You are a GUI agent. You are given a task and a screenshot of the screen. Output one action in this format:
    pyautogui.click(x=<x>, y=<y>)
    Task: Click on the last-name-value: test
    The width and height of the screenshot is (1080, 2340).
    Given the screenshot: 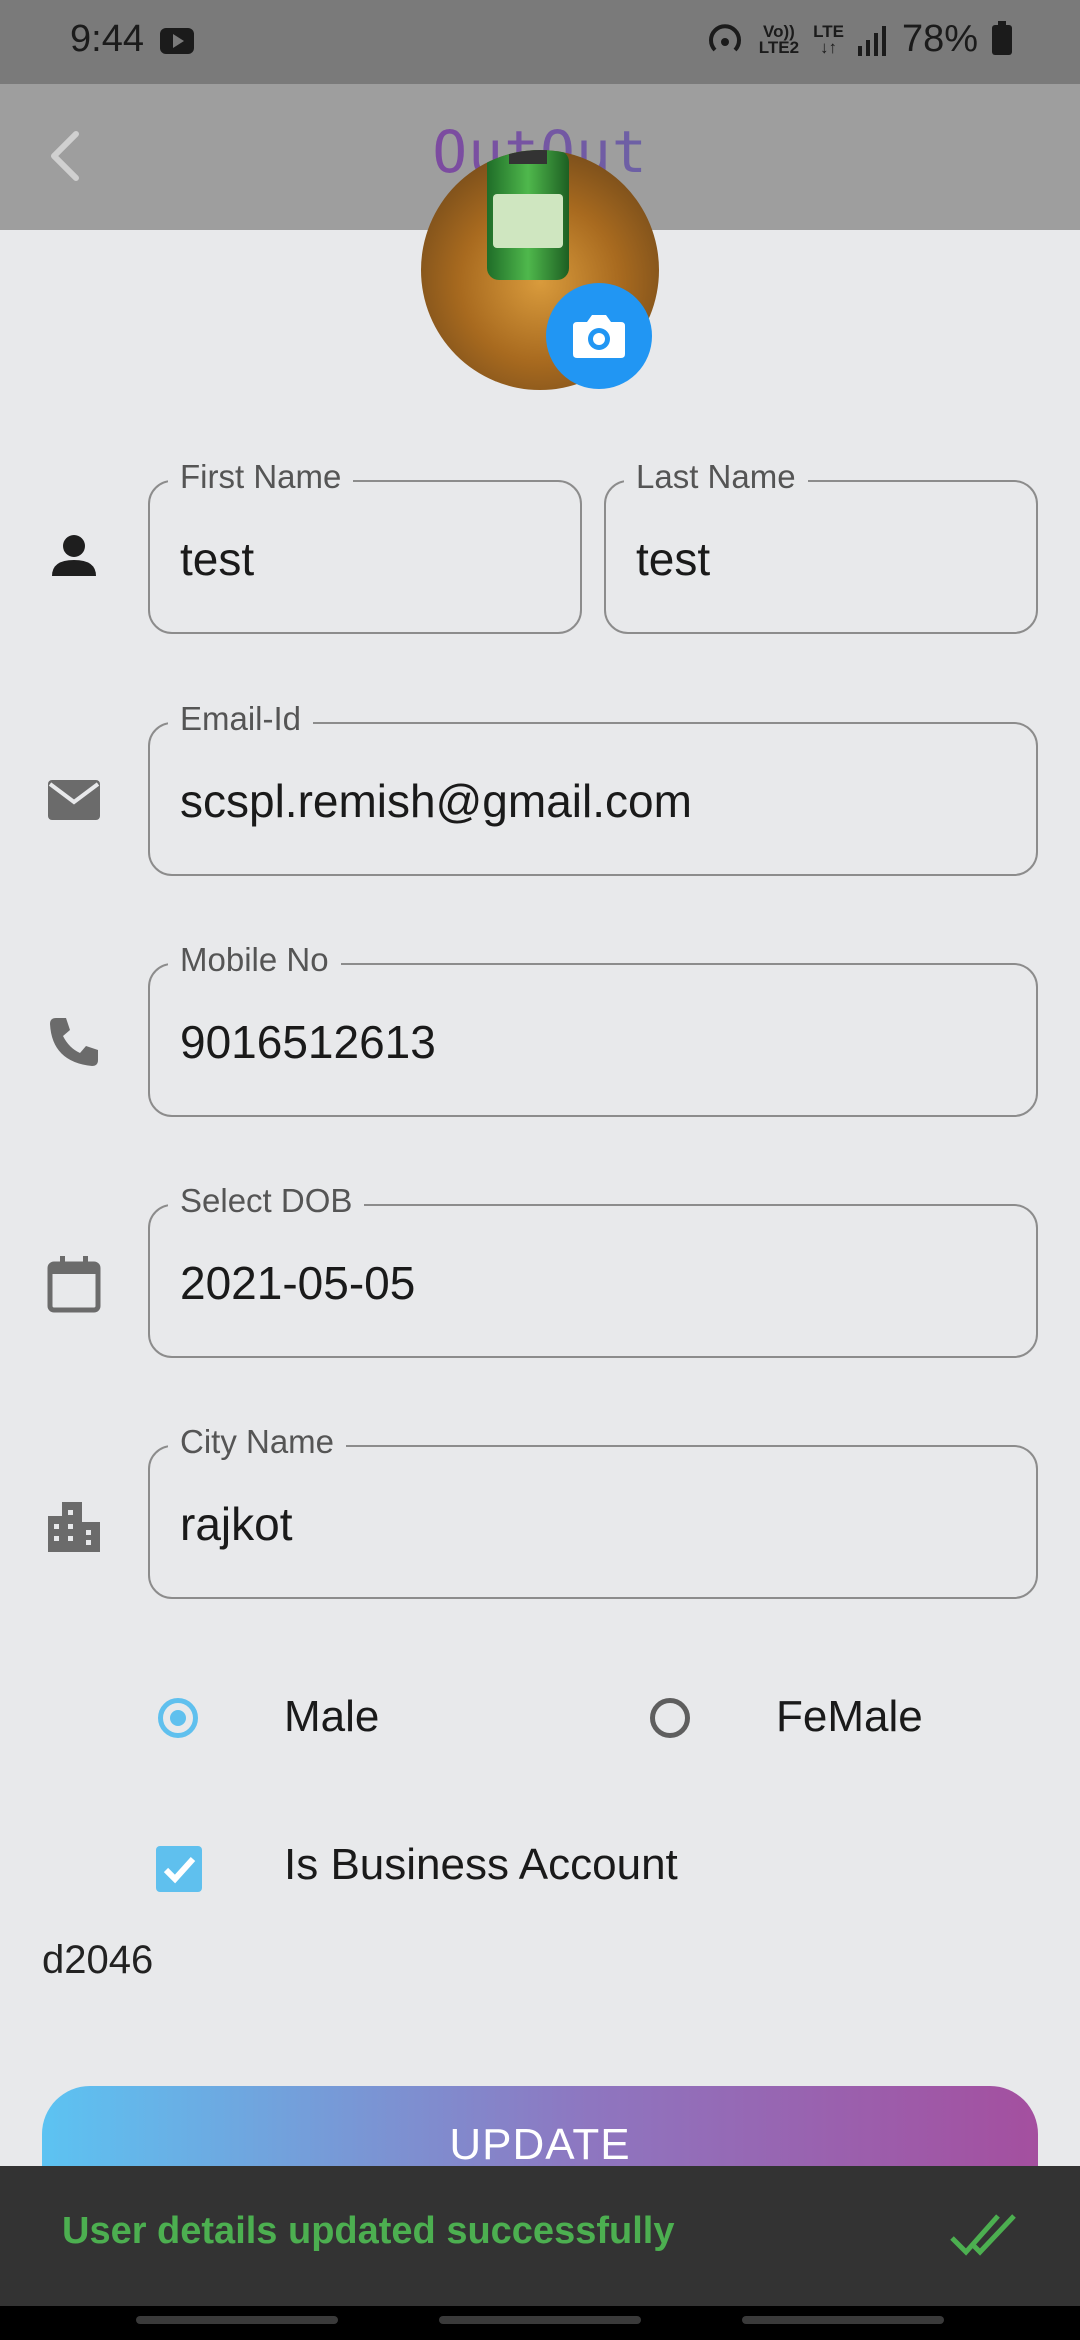 What is the action you would take?
    pyautogui.click(x=673, y=559)
    